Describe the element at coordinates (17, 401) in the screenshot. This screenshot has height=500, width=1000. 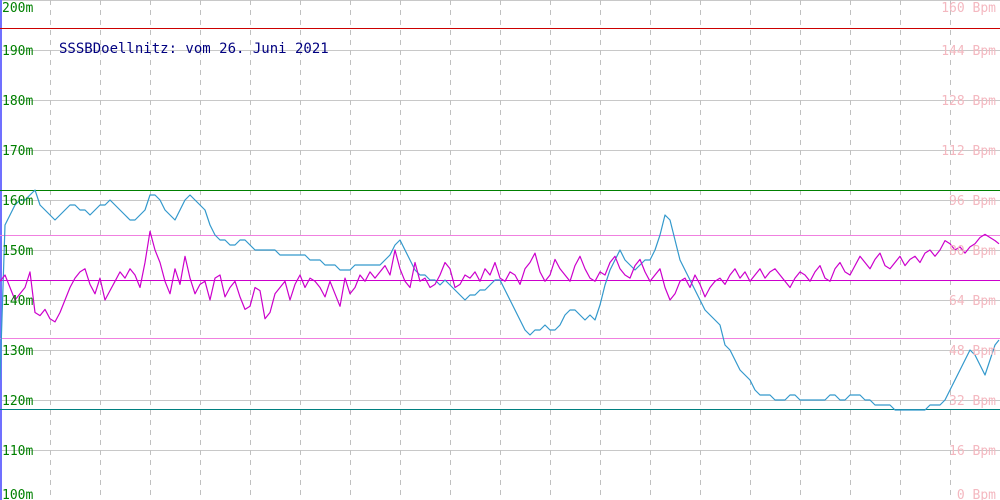
I see `left-tick-label: 120m` at that location.